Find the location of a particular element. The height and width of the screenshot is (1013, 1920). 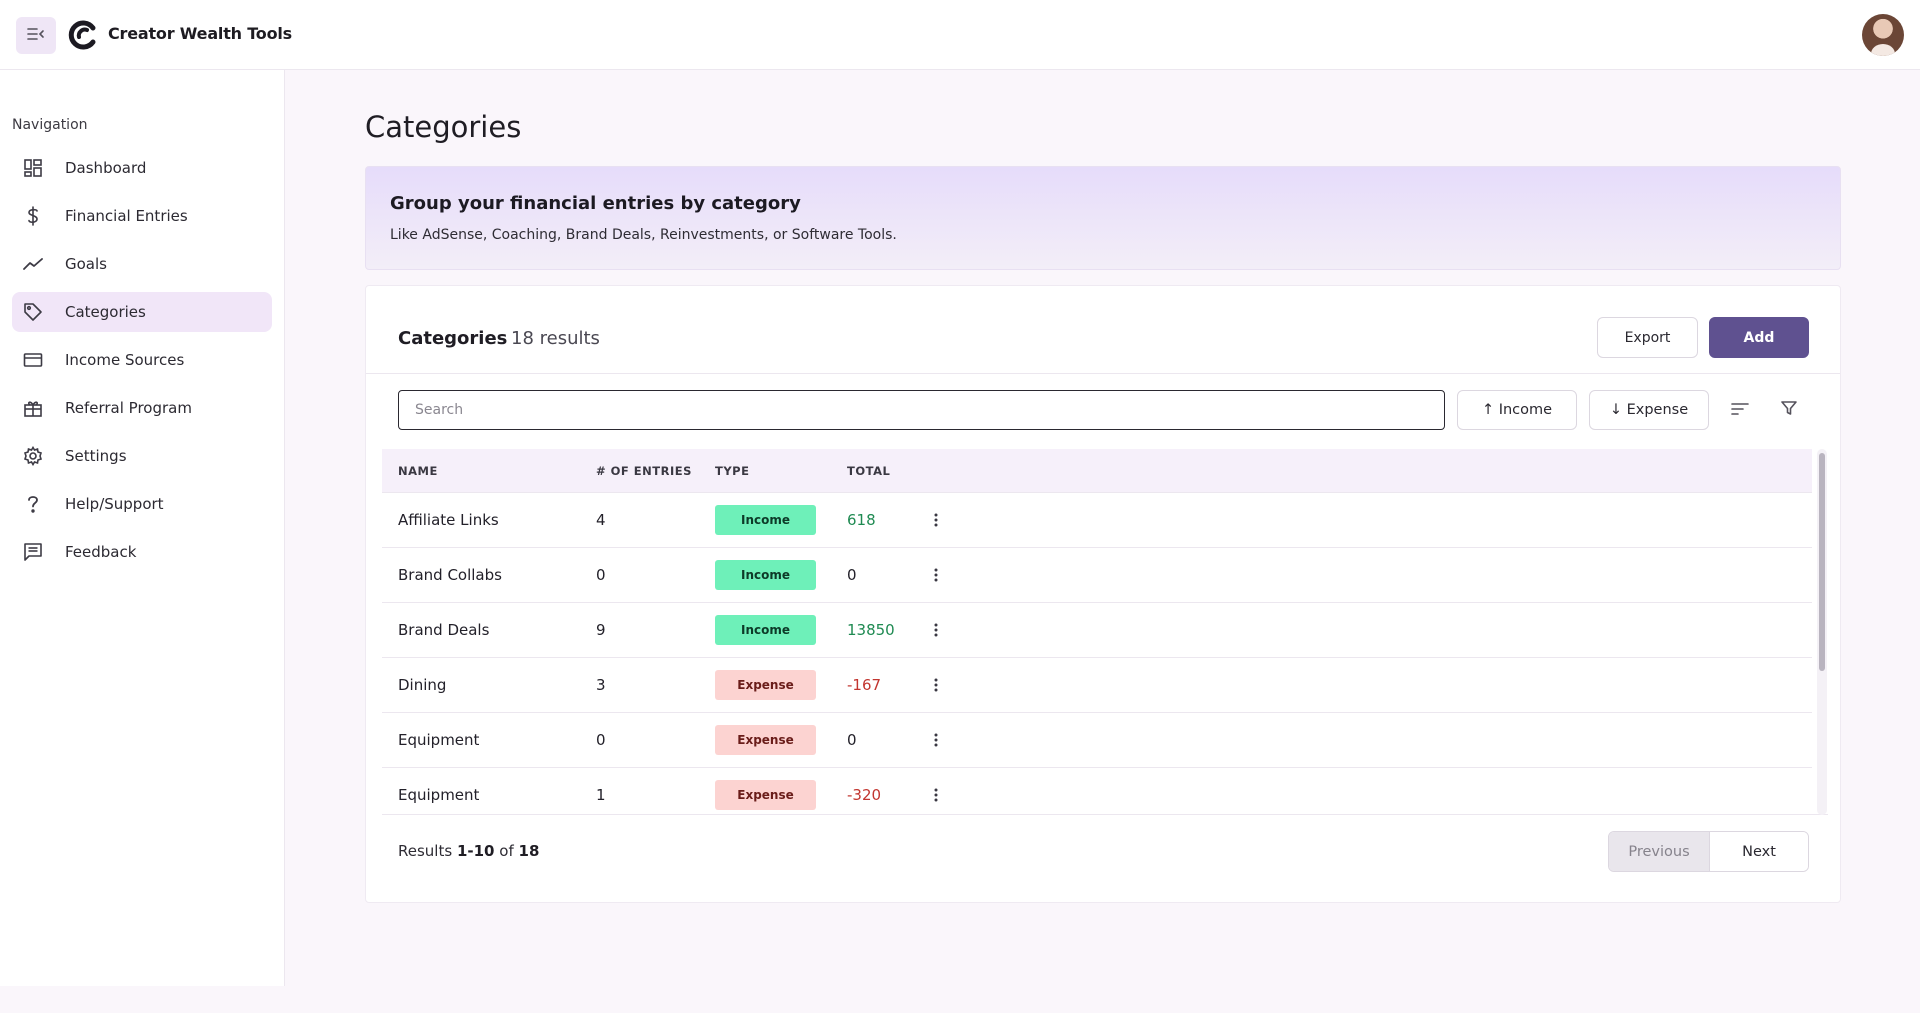

sidebar-item-goals: Goals is located at coordinates (142, 264).